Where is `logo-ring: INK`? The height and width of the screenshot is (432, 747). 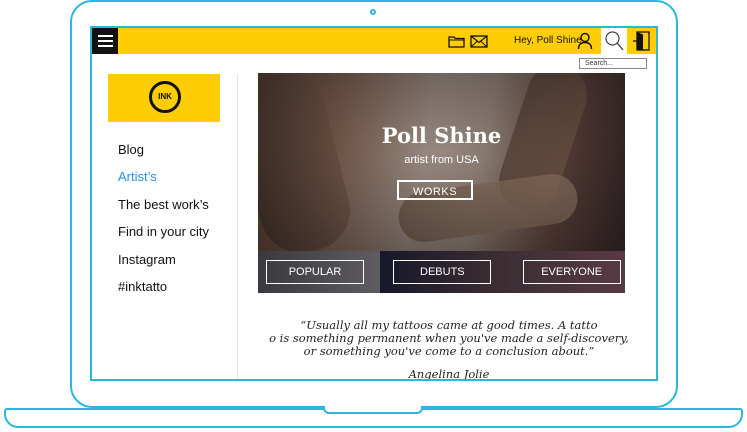
logo-ring: INK is located at coordinates (165, 97).